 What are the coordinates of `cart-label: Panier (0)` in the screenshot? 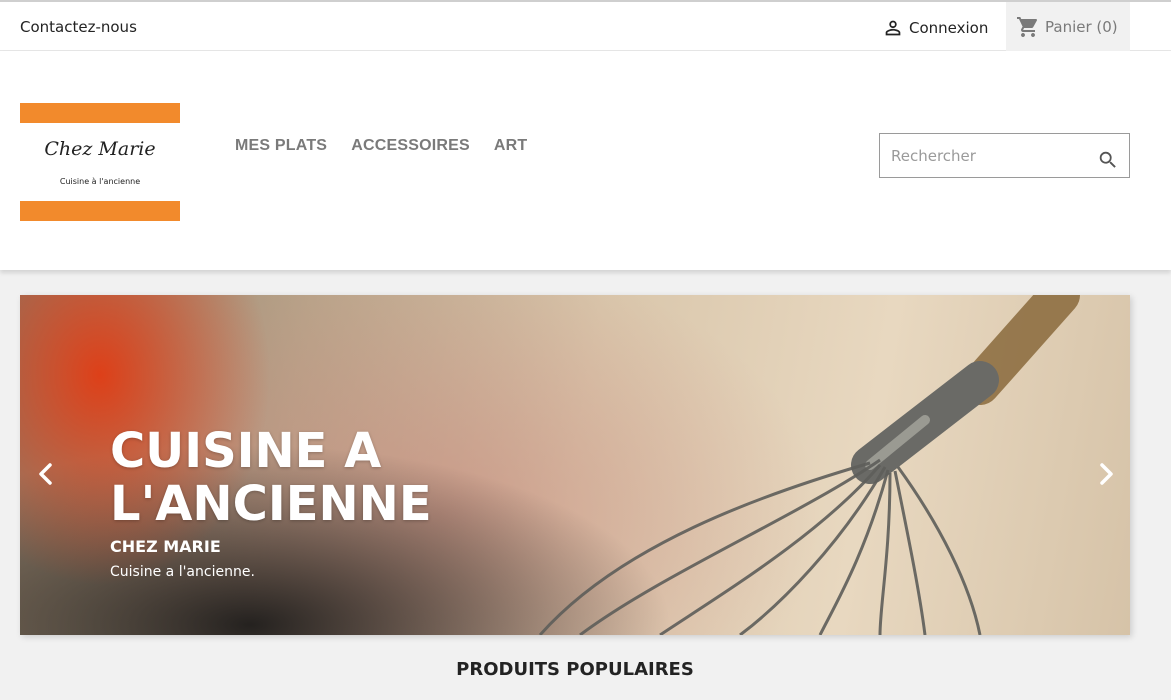 It's located at (1081, 26).